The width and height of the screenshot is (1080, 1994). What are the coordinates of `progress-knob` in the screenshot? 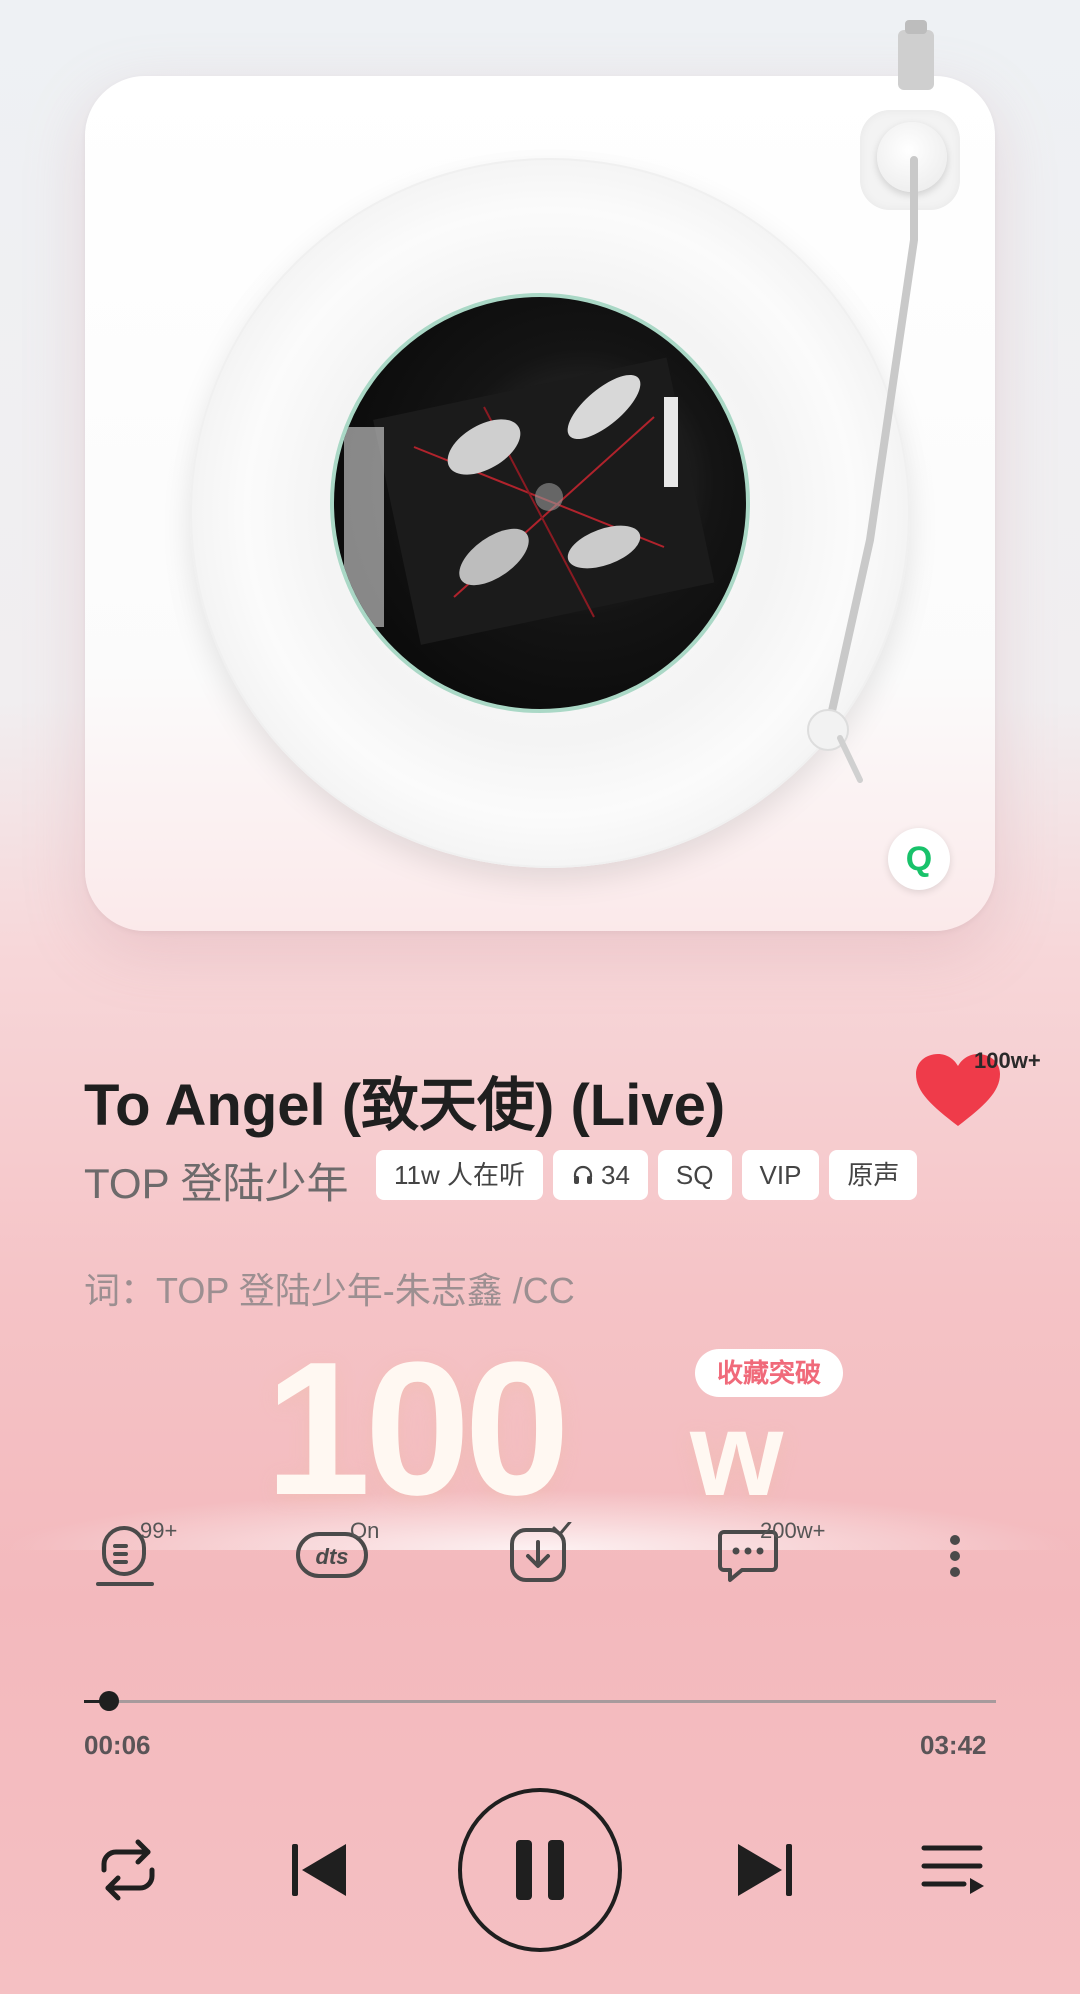 It's located at (109, 1701).